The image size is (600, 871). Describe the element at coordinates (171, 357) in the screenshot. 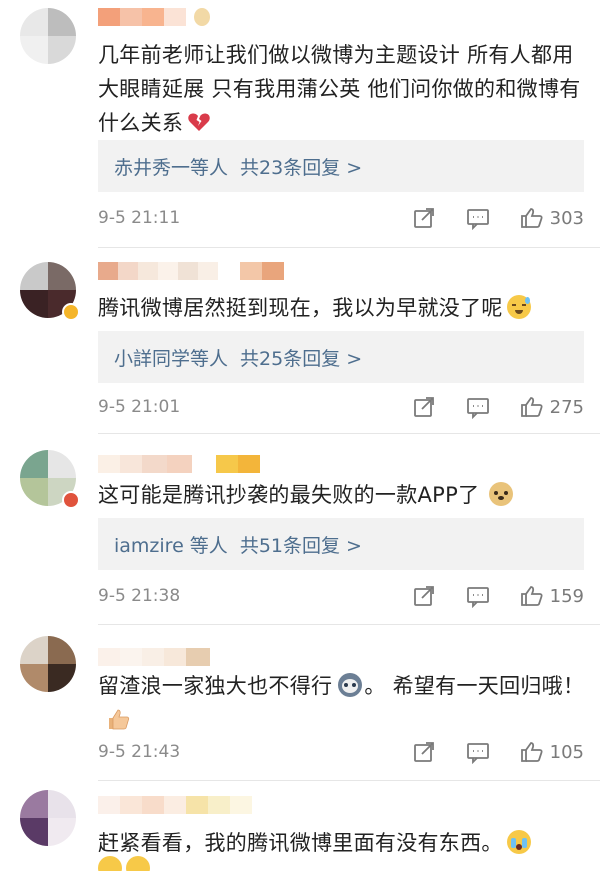

I see `reply-users: 小詳同学等人` at that location.